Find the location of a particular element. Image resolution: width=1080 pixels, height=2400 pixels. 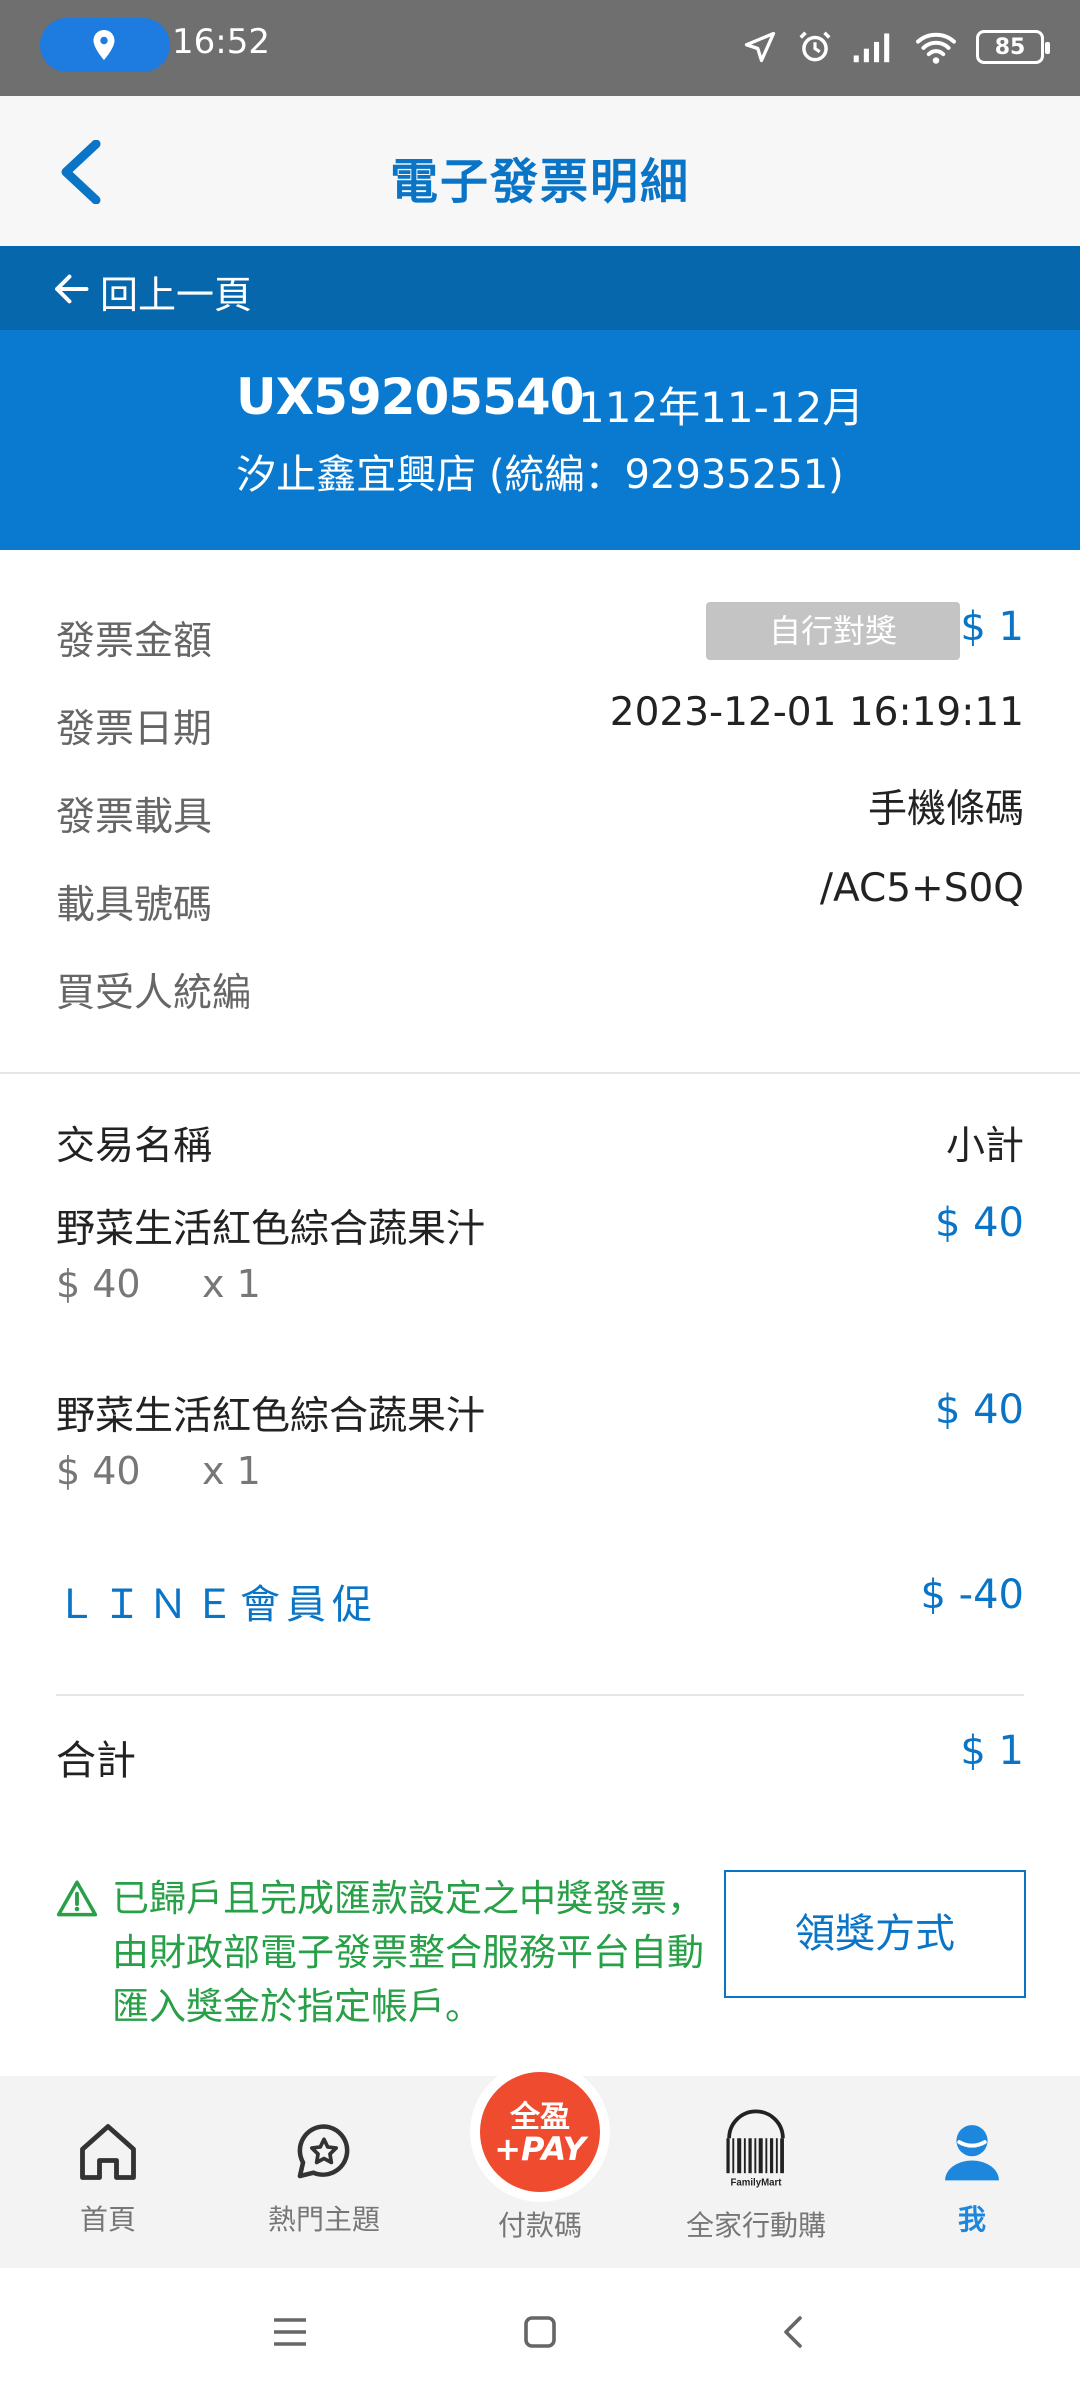

back-link-label: 回上一頁 is located at coordinates (176, 295).